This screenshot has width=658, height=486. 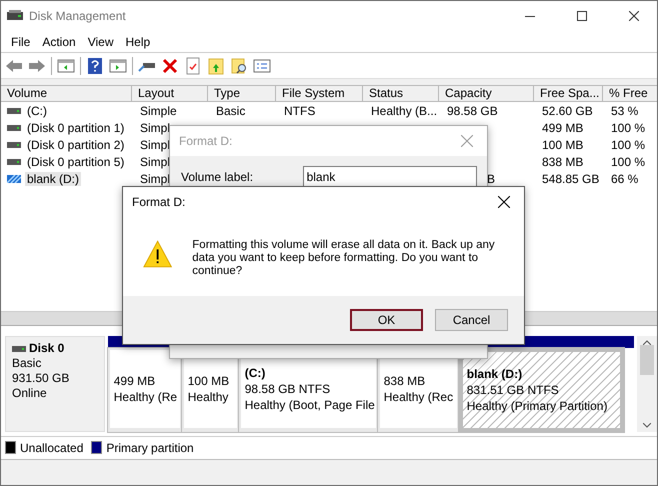 I want to click on table-cell-text: Basic, so click(x=230, y=111).